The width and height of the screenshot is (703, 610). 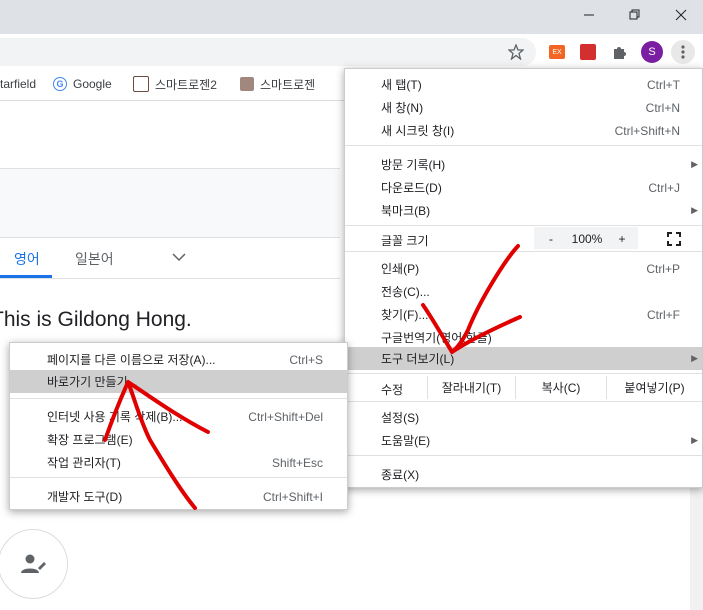 What do you see at coordinates (400, 418) in the screenshot?
I see `menu-item-label: 설정(S)` at bounding box center [400, 418].